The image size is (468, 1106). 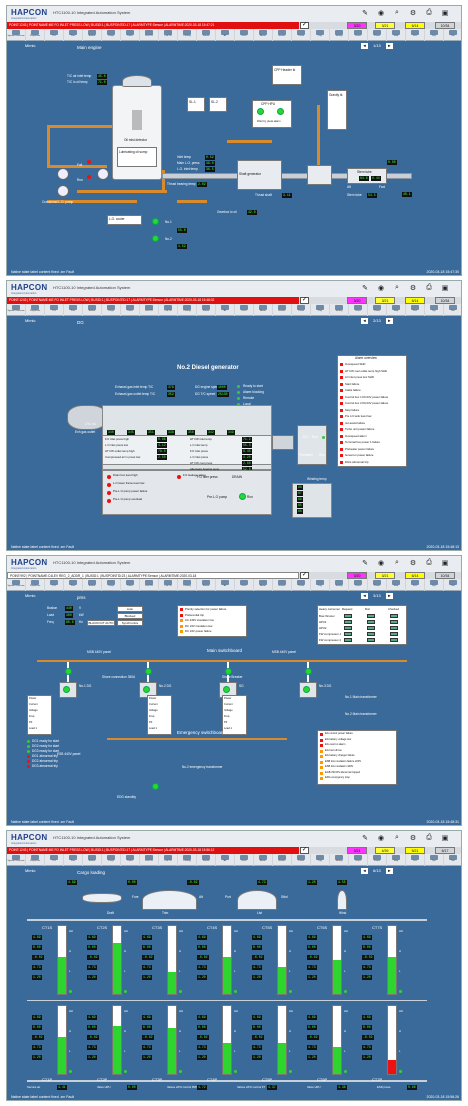 I want to click on alarm-count-4: 6/17, so click(x=445, y=850).